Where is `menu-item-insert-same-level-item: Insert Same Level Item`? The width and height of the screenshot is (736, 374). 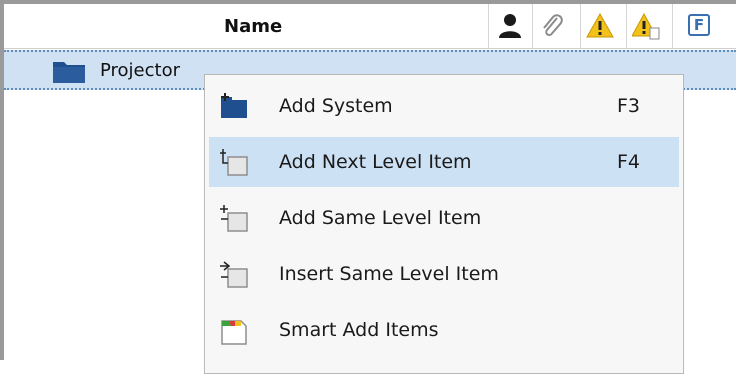 menu-item-insert-same-level-item: Insert Same Level Item is located at coordinates (444, 274).